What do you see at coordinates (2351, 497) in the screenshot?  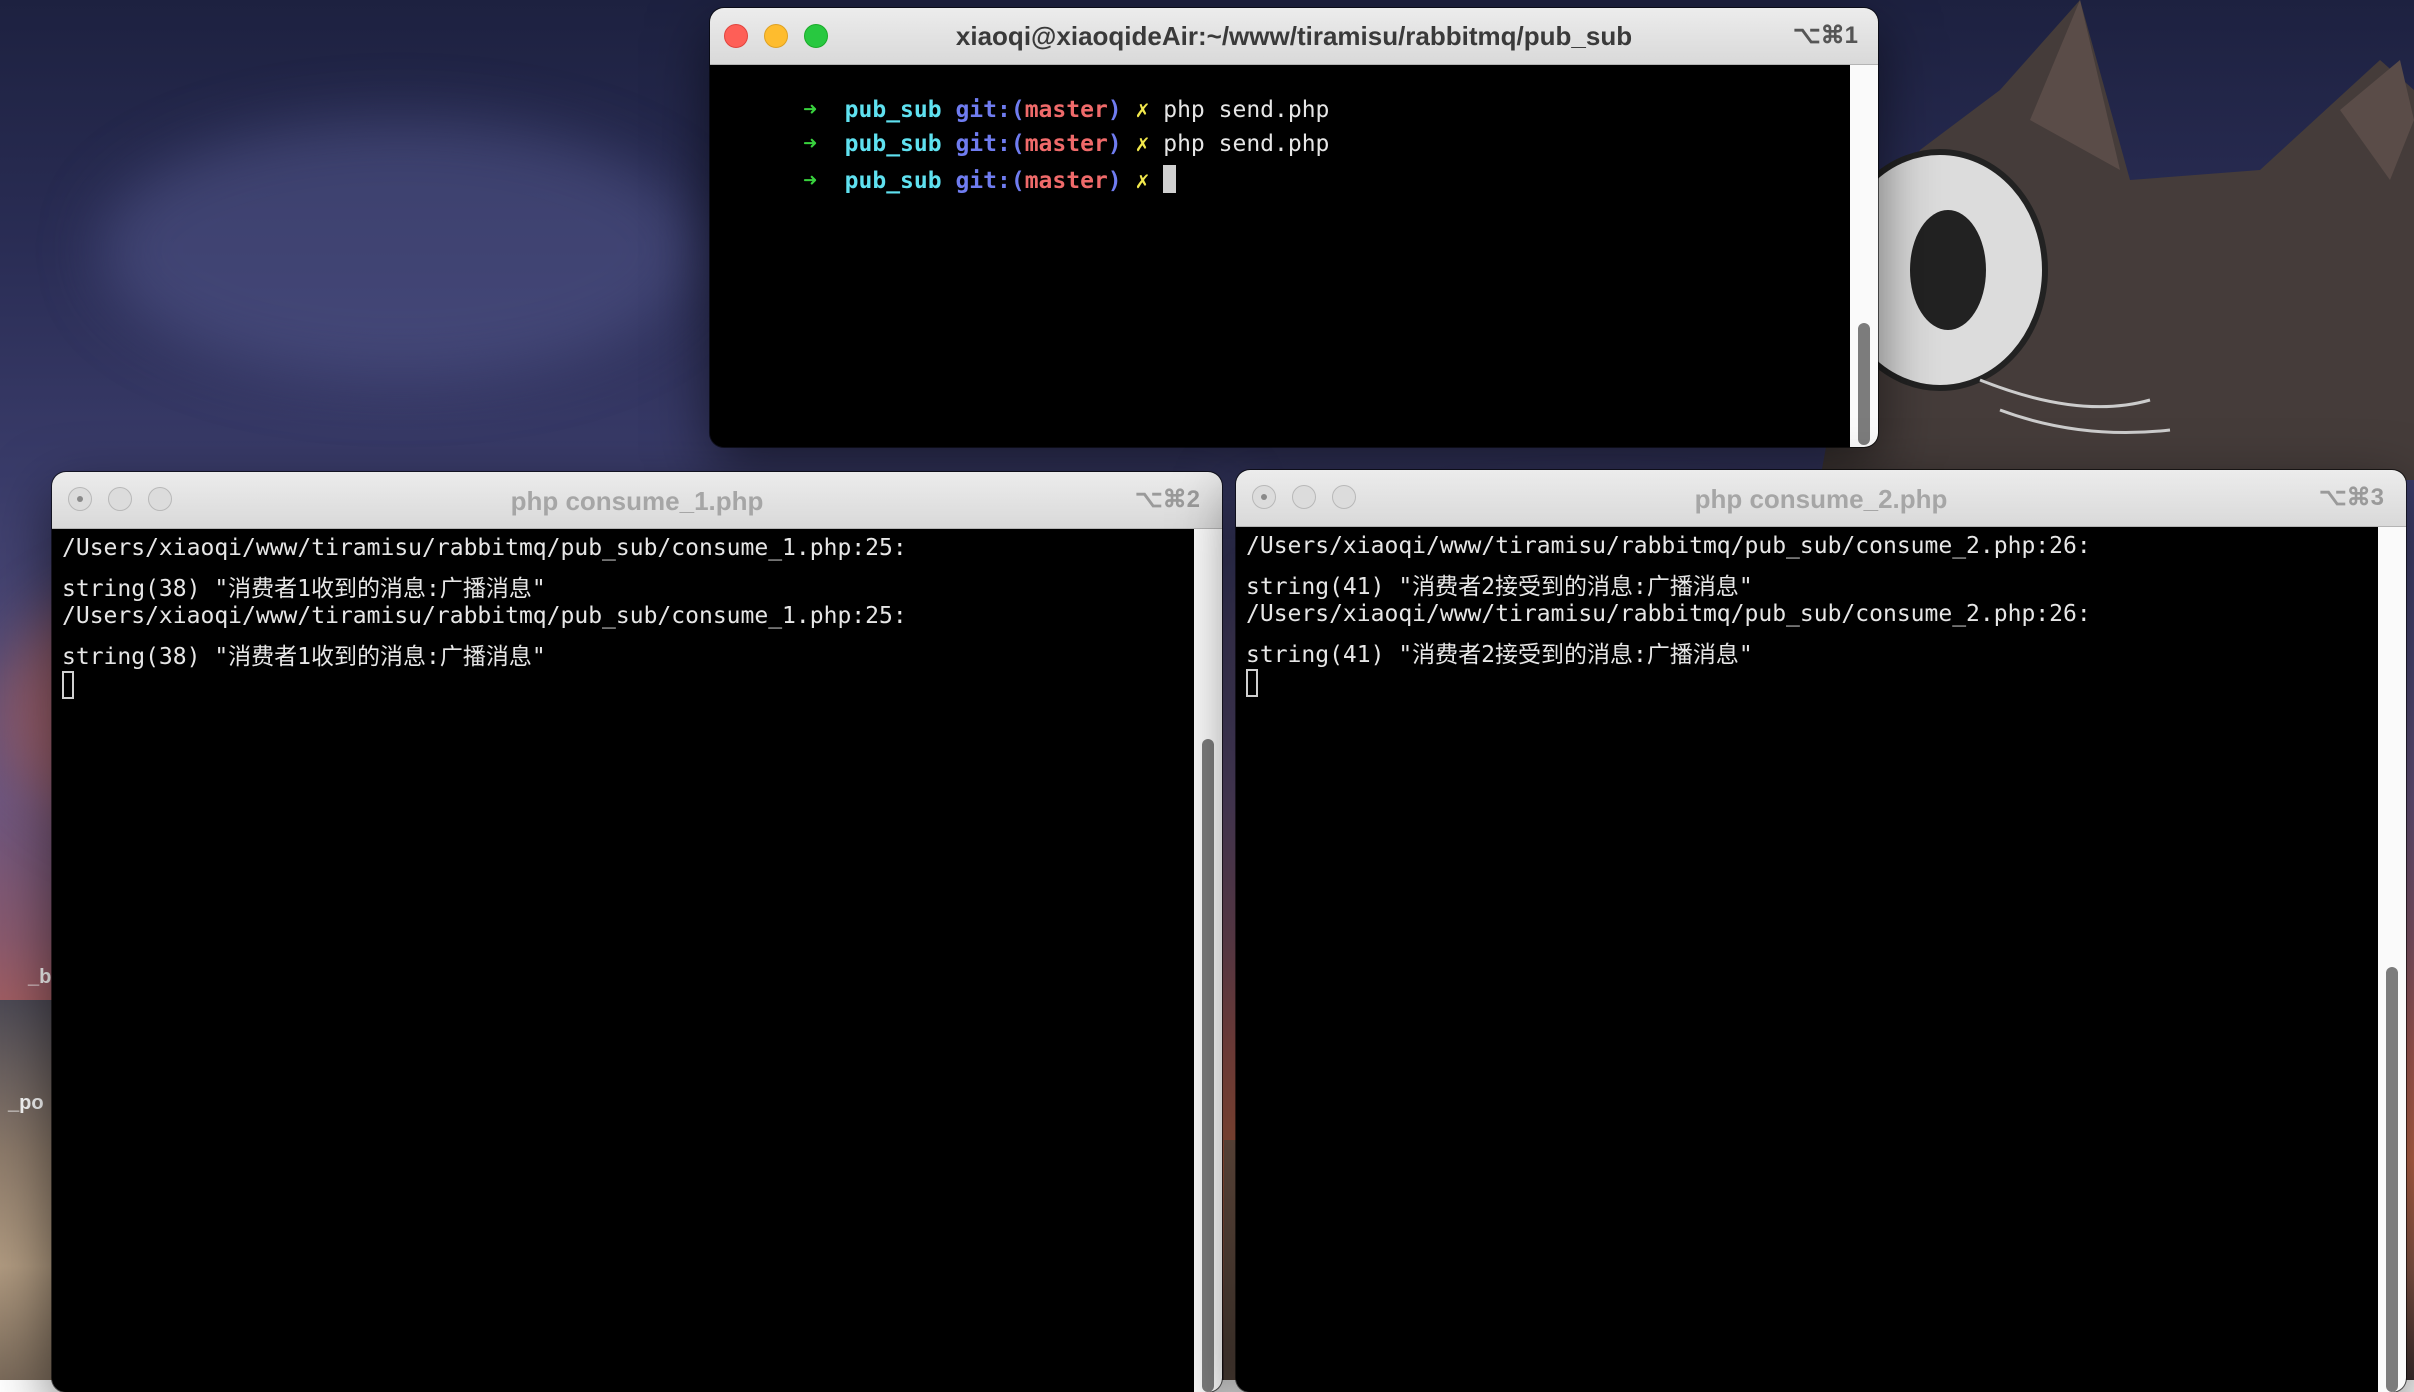 I see `window-shortcut: ⌥⌘3` at bounding box center [2351, 497].